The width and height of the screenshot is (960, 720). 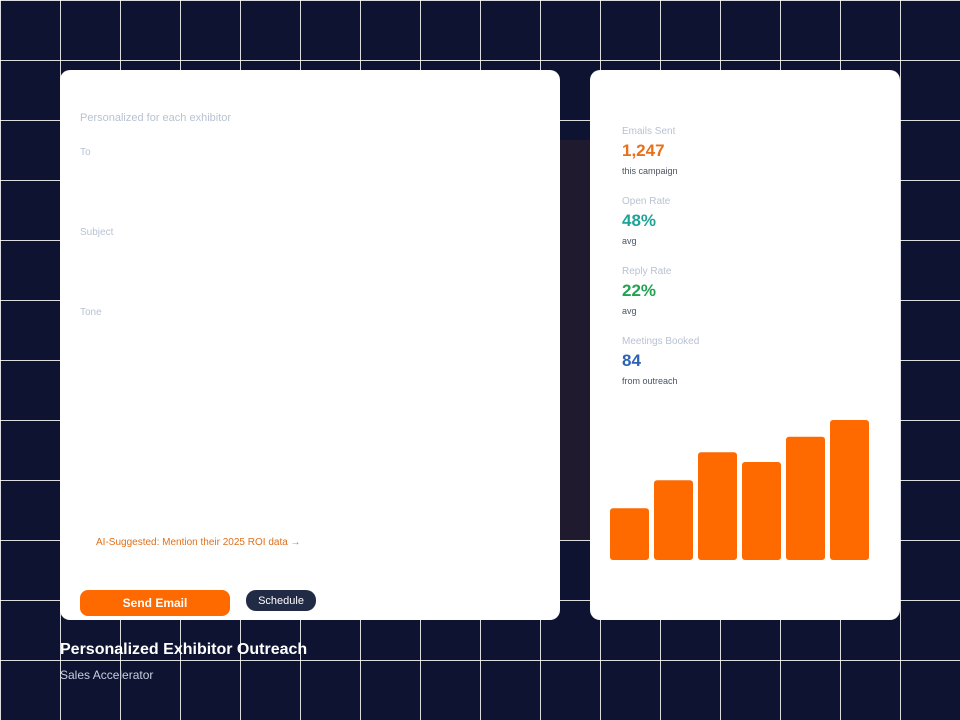 What do you see at coordinates (85, 152) in the screenshot?
I see `to-label: To` at bounding box center [85, 152].